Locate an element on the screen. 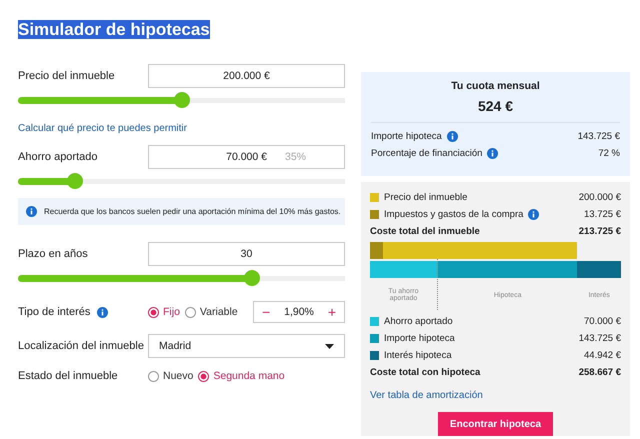 The height and width of the screenshot is (439, 640). summary-title: Tu cuota mensual is located at coordinates (495, 86).